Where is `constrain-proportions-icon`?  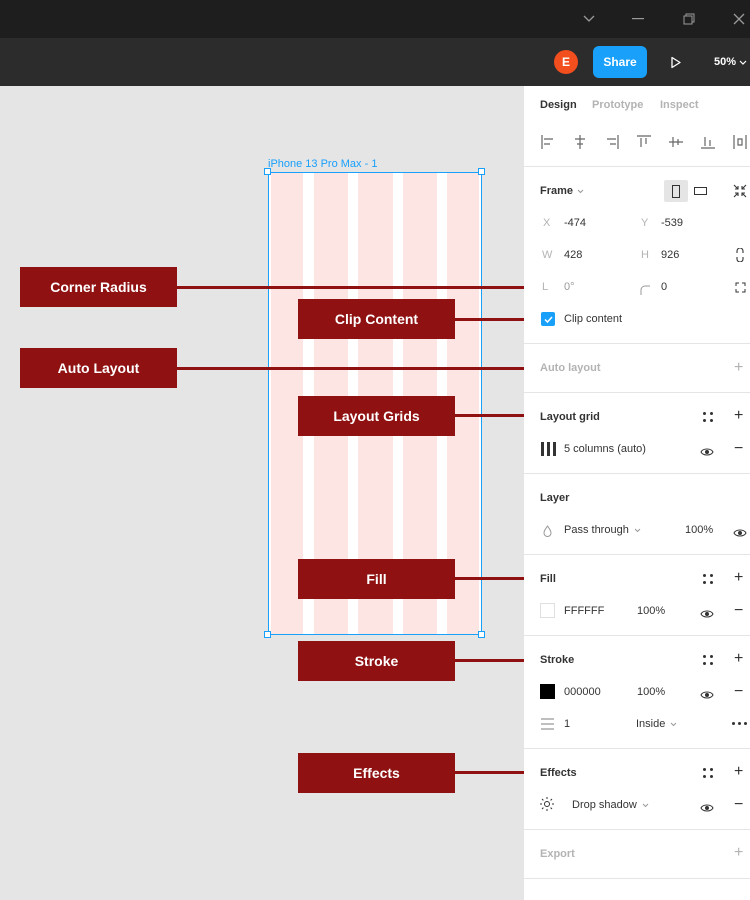 constrain-proportions-icon is located at coordinates (740, 255).